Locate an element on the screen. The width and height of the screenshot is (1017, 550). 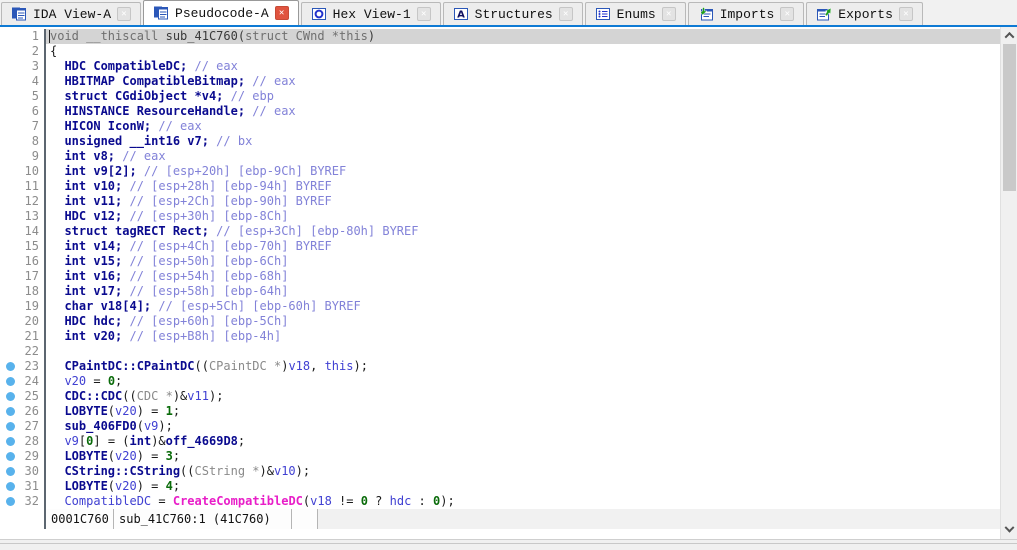
code-line-8: 8 unsigned __int16 v7; // bx is located at coordinates (508, 141).